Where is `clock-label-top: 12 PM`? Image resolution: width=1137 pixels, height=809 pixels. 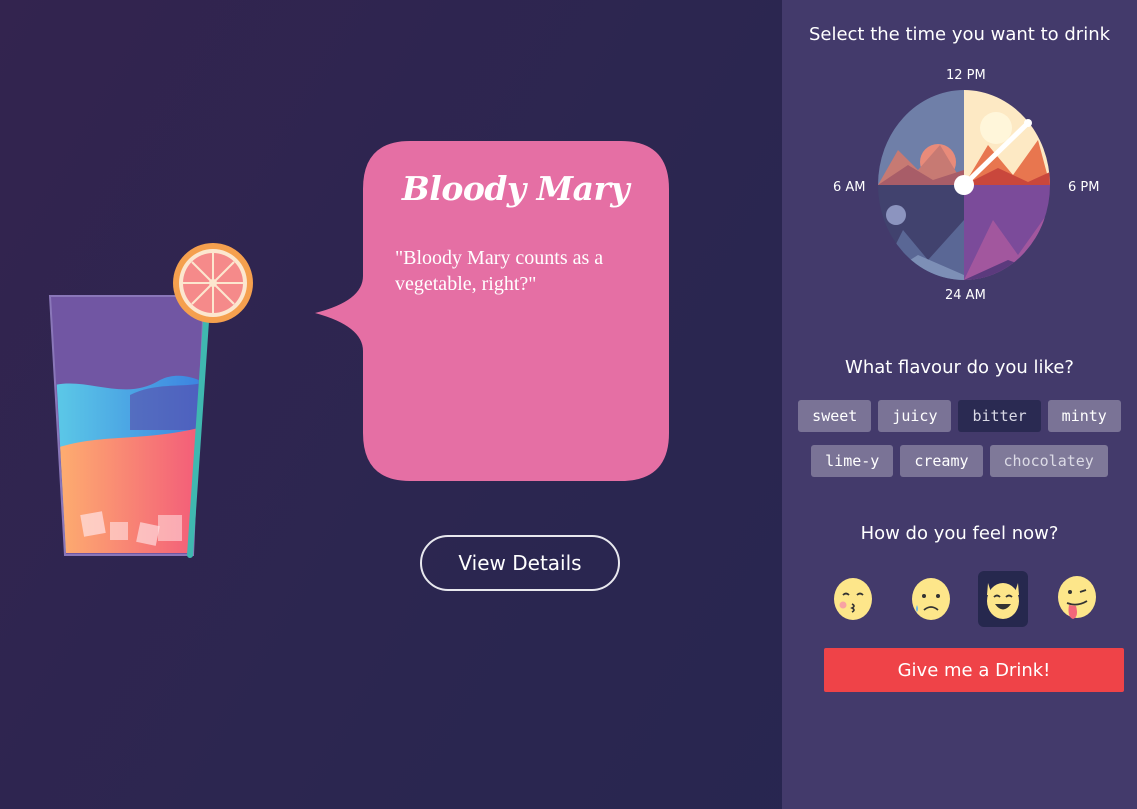 clock-label-top: 12 PM is located at coordinates (966, 75).